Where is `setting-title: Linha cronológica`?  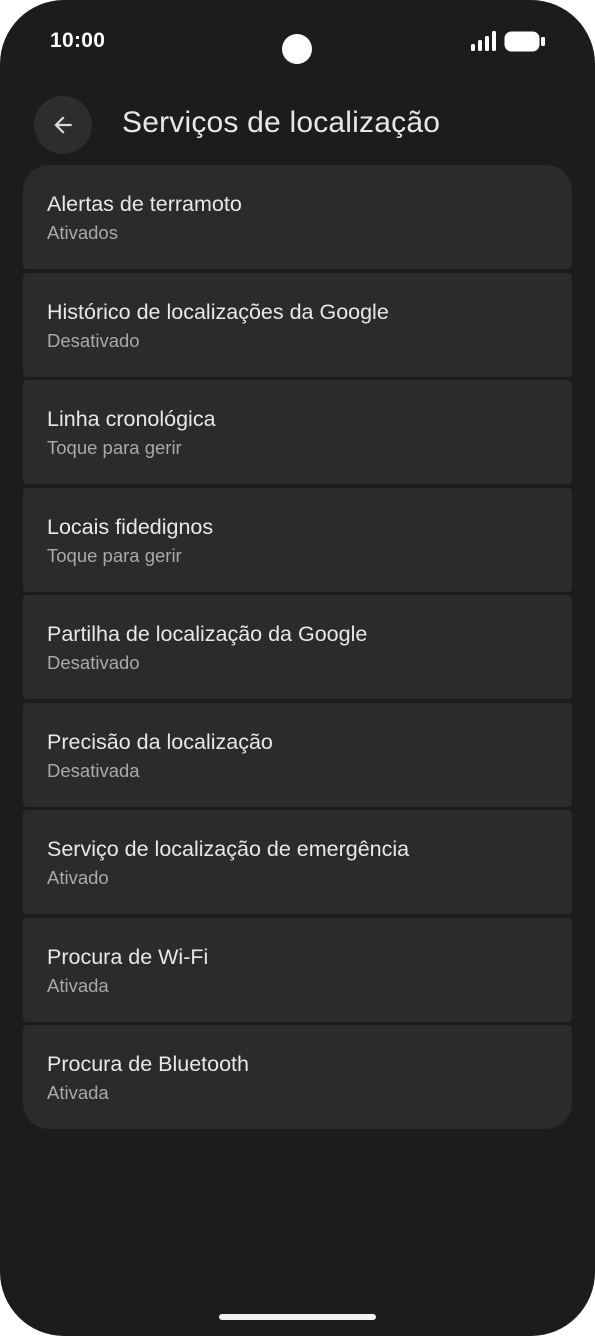 setting-title: Linha cronológica is located at coordinates (131, 419).